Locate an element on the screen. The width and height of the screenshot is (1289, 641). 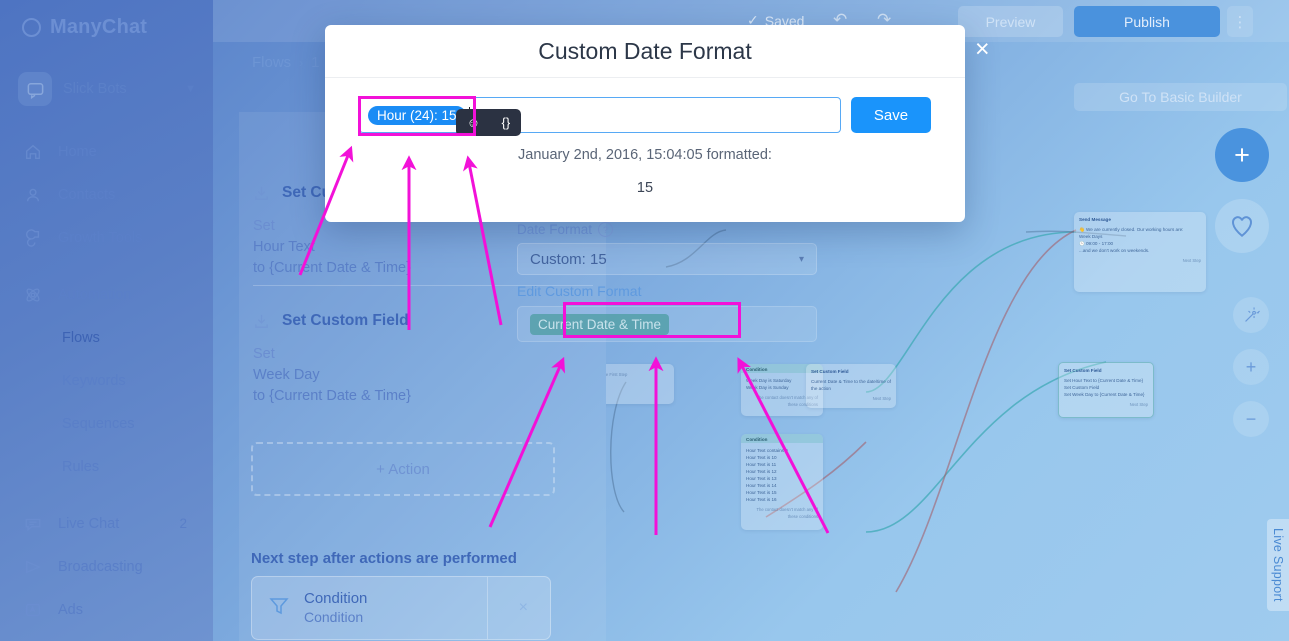
format-token: Hour (24): 15 is located at coordinates (417, 115).